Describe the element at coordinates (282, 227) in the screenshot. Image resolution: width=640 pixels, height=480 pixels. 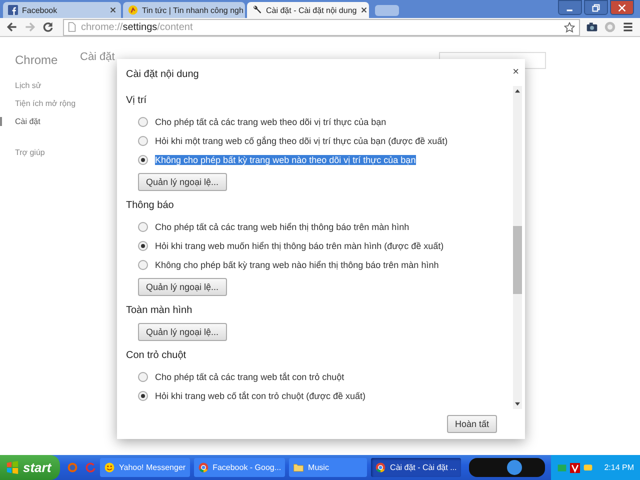
I see `option-label: Cho phép tất cả các trang web hiển thị thông báo trên màn hình` at that location.